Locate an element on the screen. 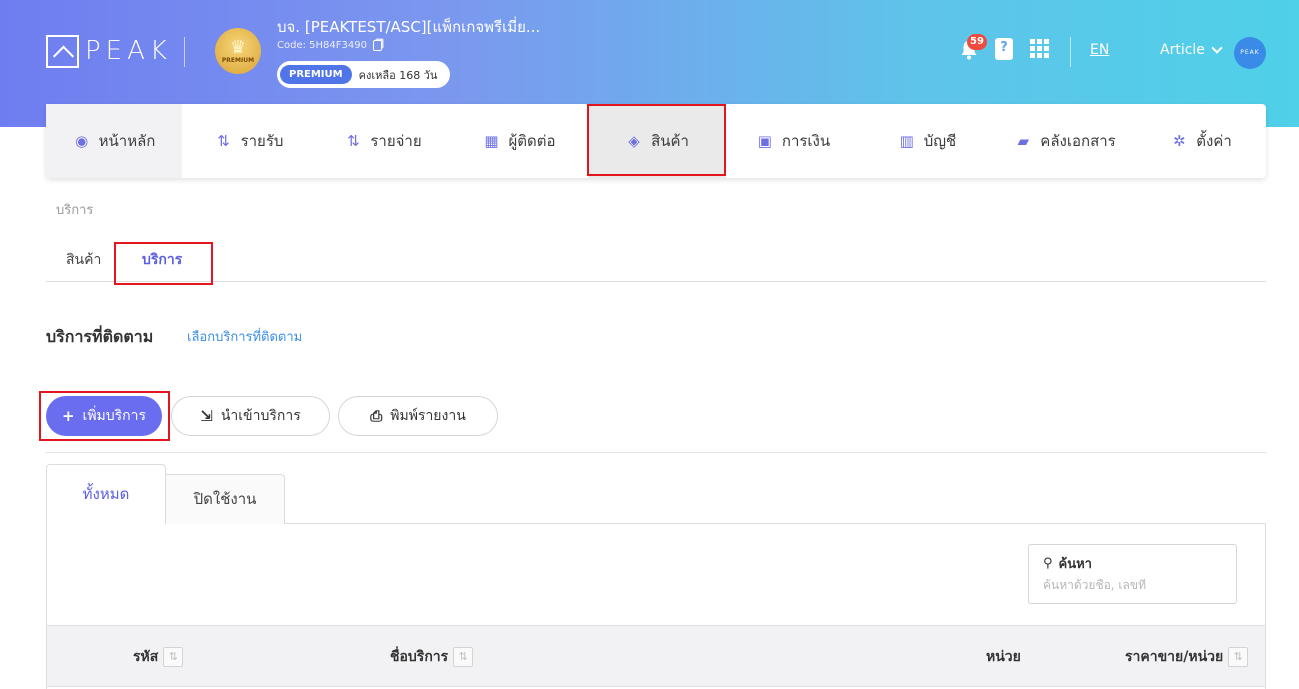 The height and width of the screenshot is (689, 1299). peak-logo: PEAK is located at coordinates (109, 51).